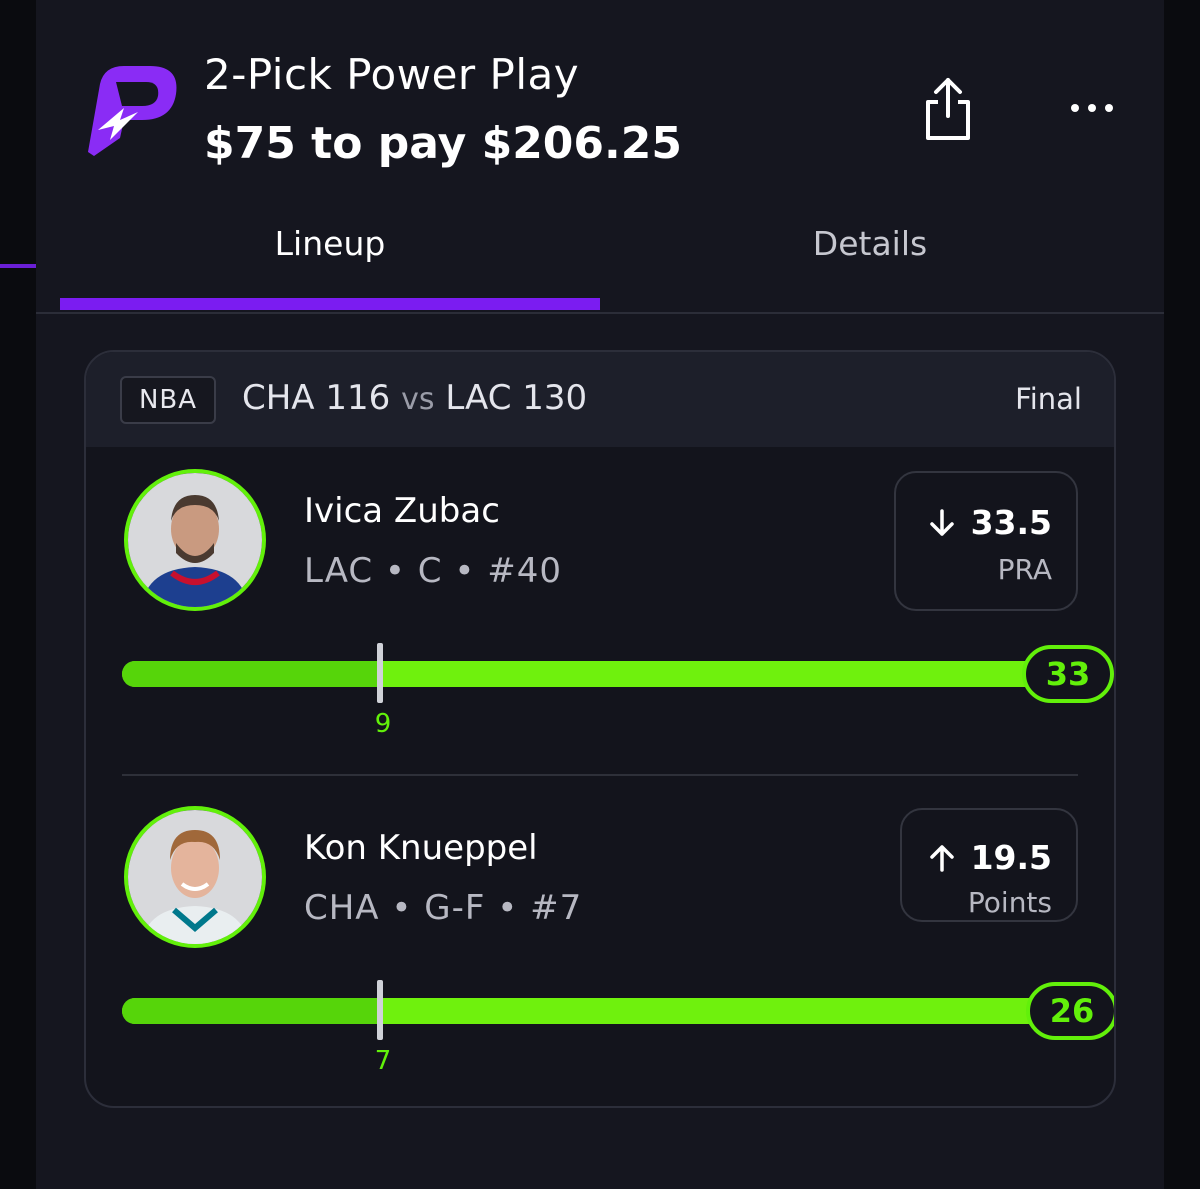  I want to click on game-header: NBA CHA 116 vs LAC 130 Final, so click(600, 399).